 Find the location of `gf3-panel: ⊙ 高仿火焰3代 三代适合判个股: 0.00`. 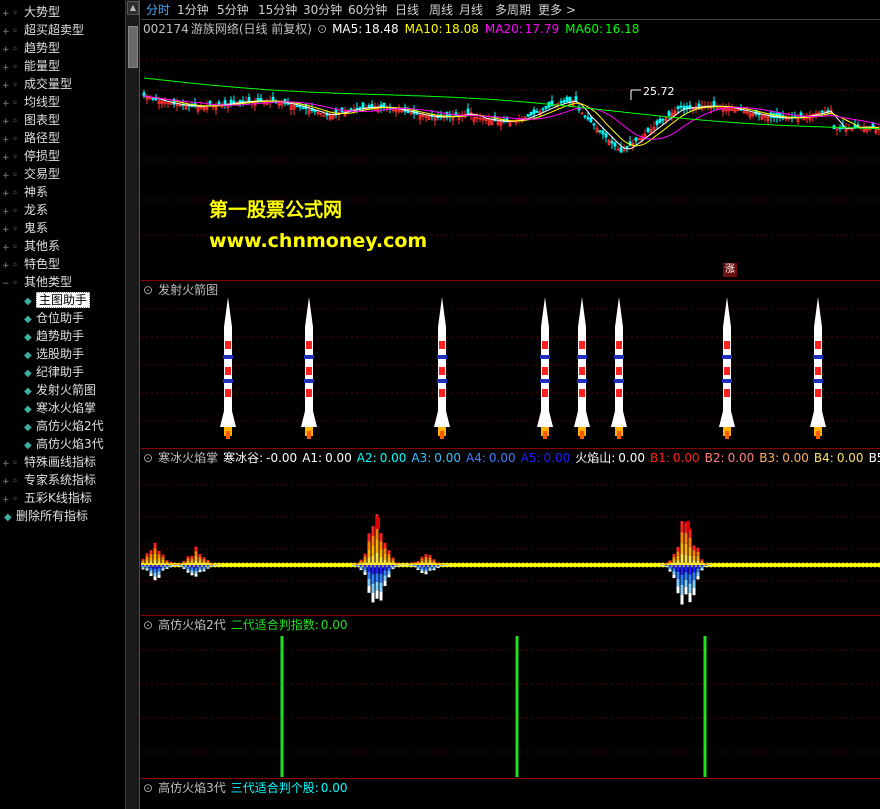

gf3-panel: ⊙ 高仿火焰3代 三代适合判个股: 0.00 is located at coordinates (510, 793).